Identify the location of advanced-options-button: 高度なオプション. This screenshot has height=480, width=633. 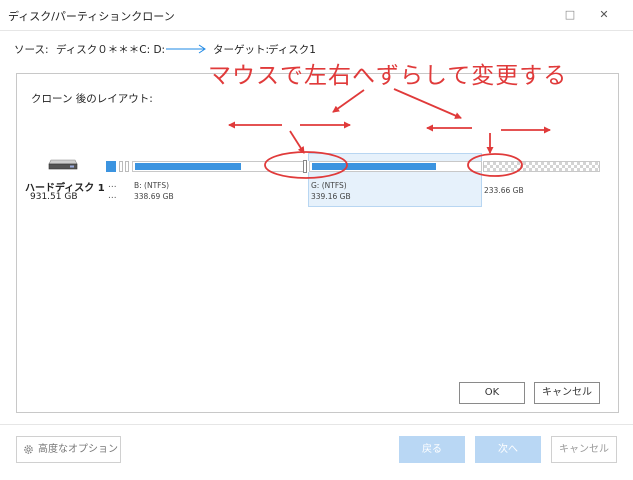
(68, 449).